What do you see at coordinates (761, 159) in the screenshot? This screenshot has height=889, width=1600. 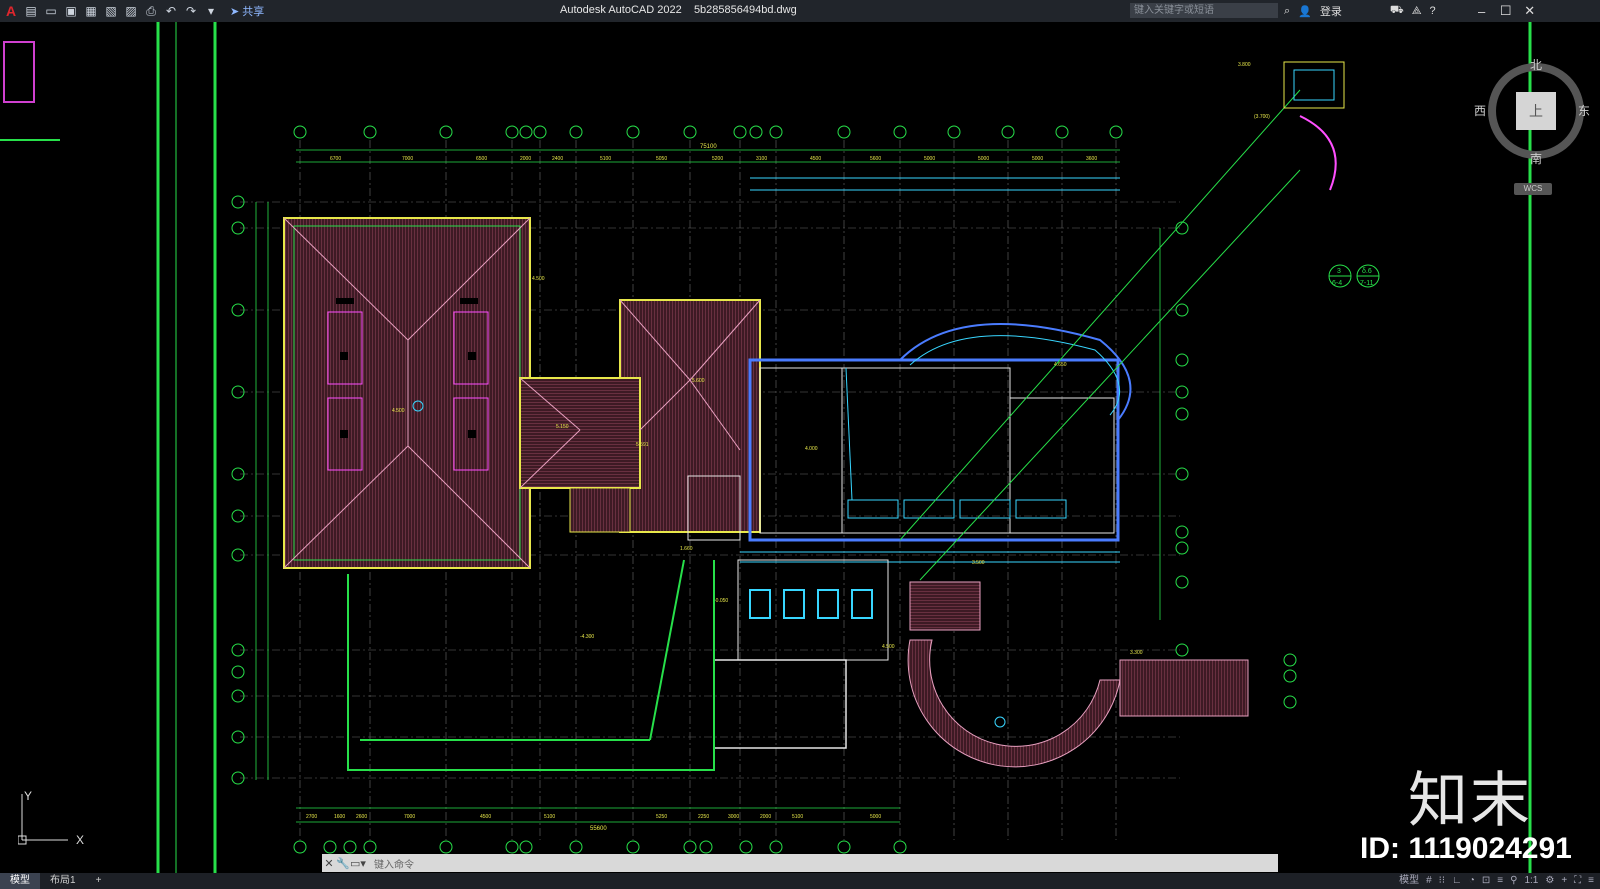 I see `dim-label: 3100` at bounding box center [761, 159].